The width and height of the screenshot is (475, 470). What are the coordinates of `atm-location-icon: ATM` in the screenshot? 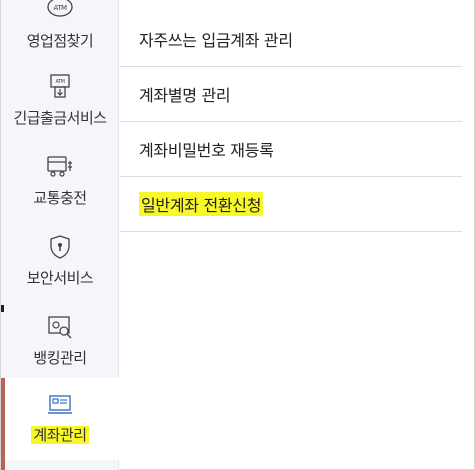 It's located at (60, 8).